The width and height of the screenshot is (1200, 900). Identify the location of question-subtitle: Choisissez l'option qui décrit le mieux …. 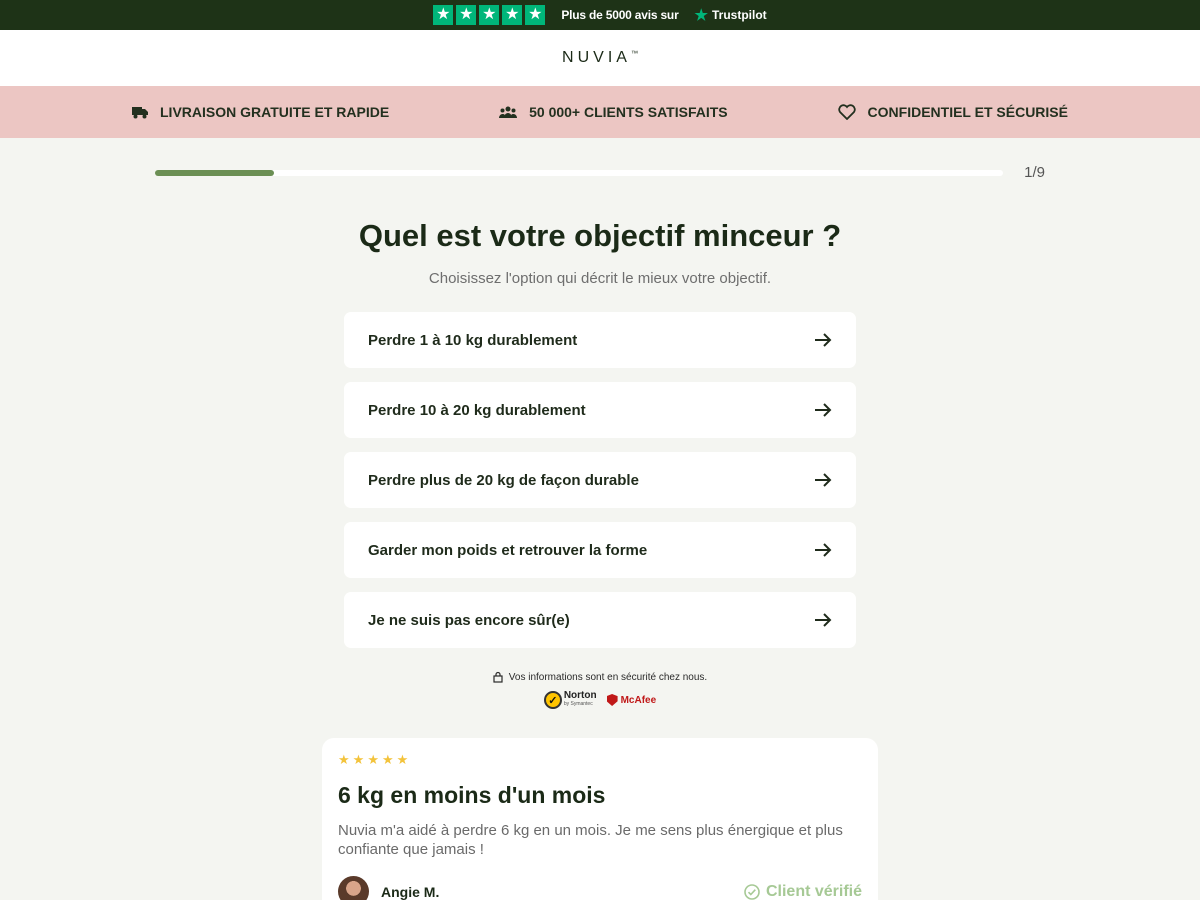
(600, 278).